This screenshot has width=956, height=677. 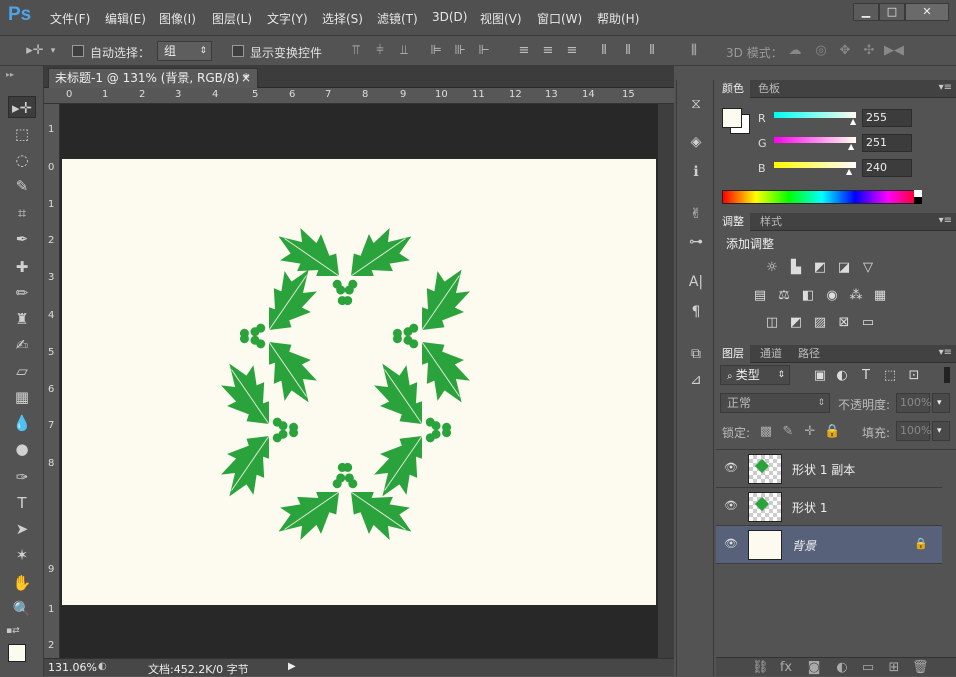 What do you see at coordinates (771, 222) in the screenshot?
I see `tab-styles: 样式` at bounding box center [771, 222].